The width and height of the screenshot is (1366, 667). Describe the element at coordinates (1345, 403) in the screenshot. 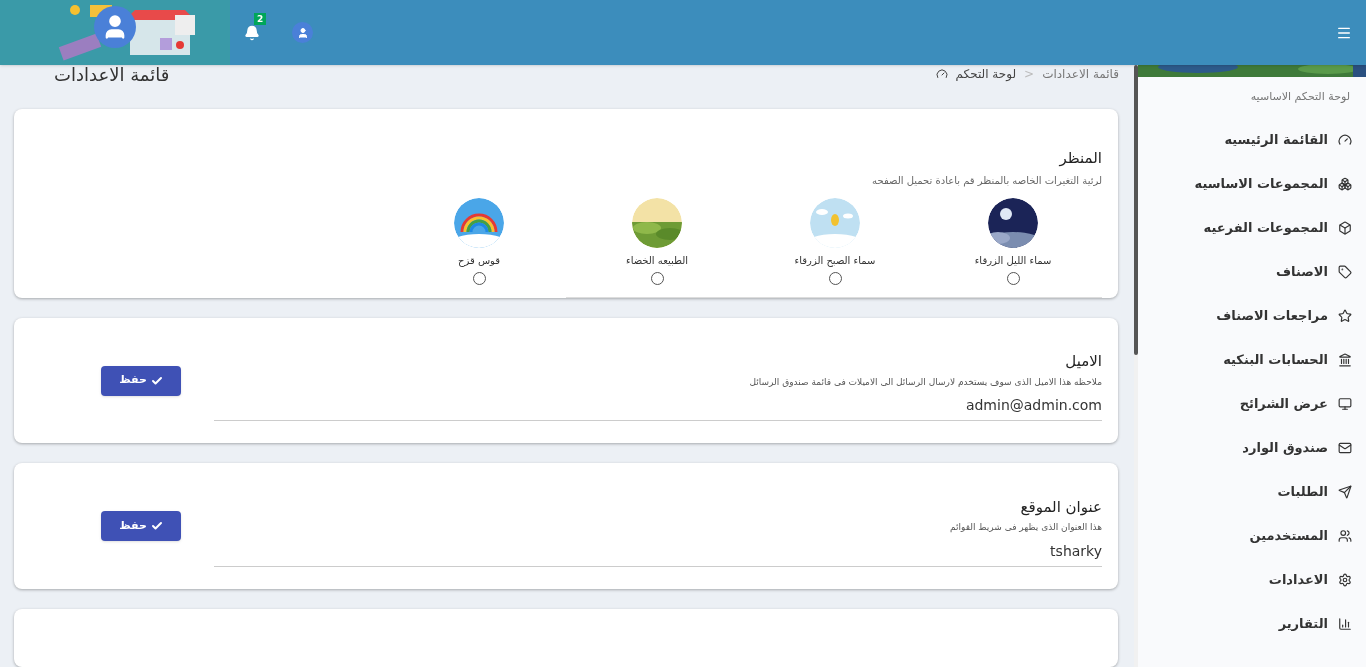

I see `monitor-icon` at that location.